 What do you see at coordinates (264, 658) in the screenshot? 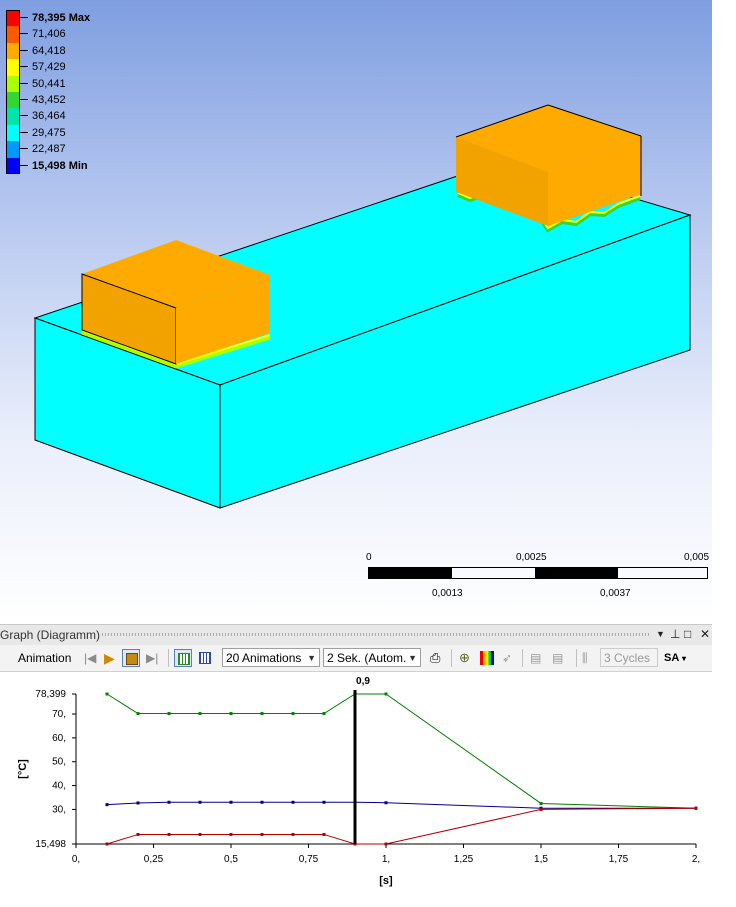
I see `animation-frames-value: 20 Animations` at bounding box center [264, 658].